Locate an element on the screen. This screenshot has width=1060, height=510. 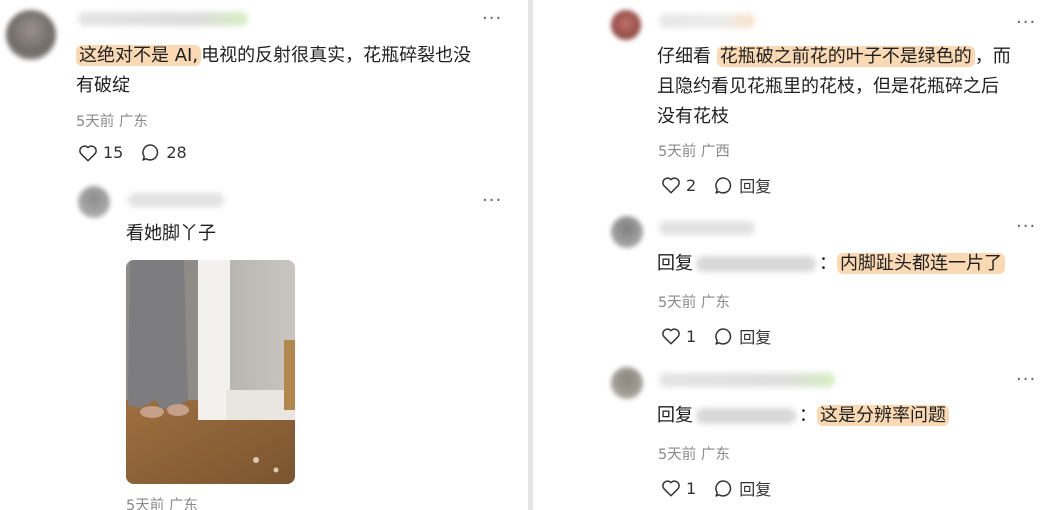
comment-button: 28 is located at coordinates (164, 152).